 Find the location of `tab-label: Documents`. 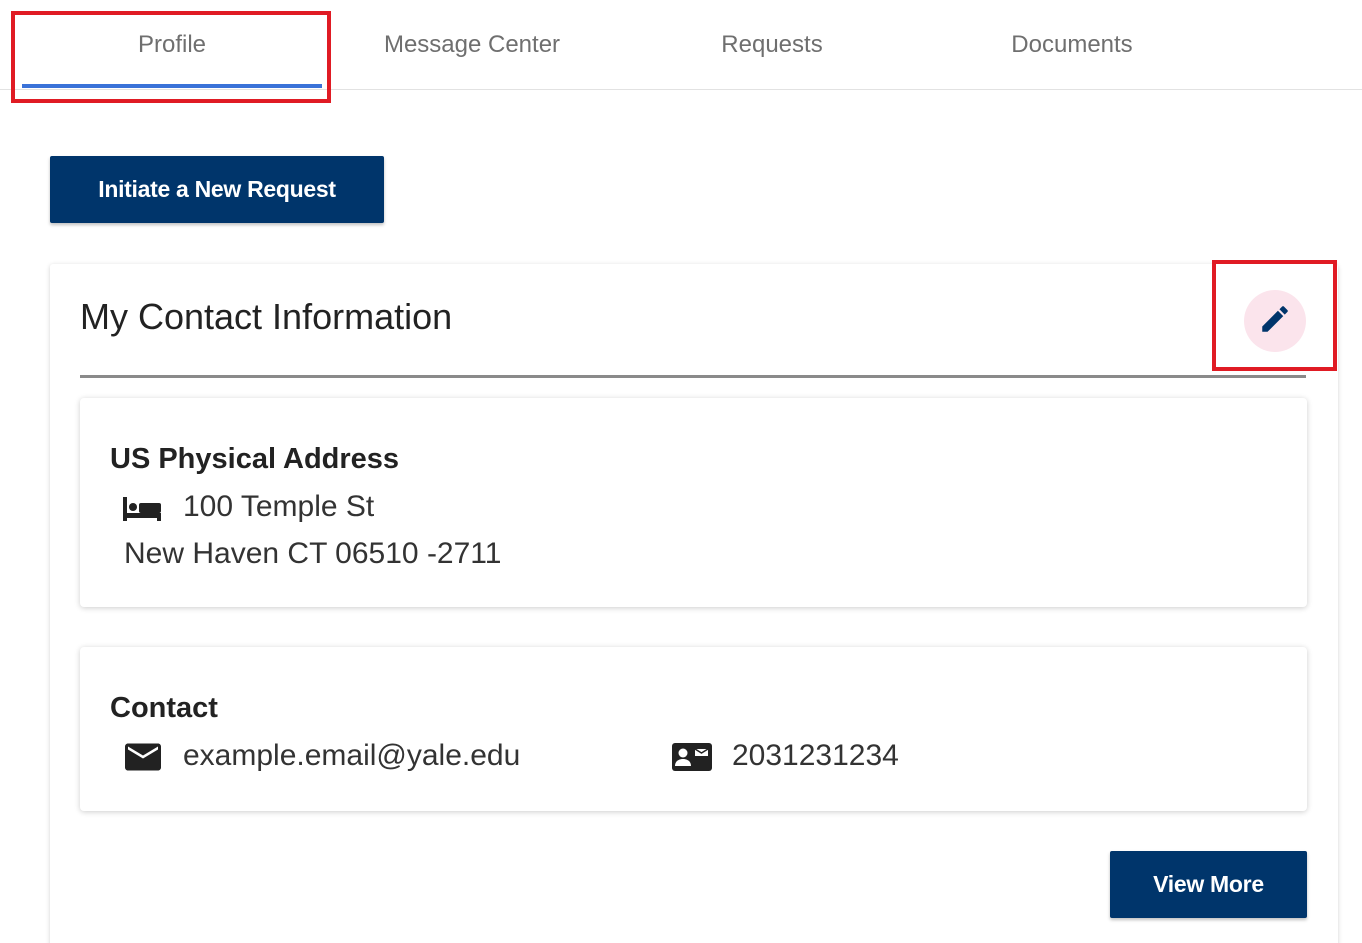

tab-label: Documents is located at coordinates (1072, 44).